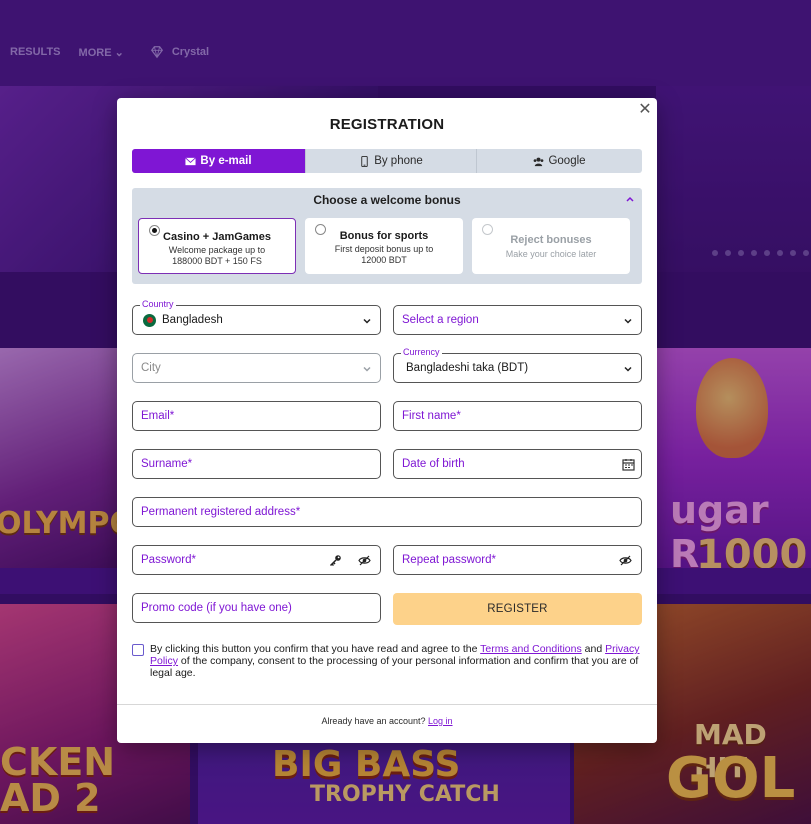 This screenshot has height=824, width=811. What do you see at coordinates (551, 240) in the screenshot?
I see `bonus-option-title: Reject bonuses` at bounding box center [551, 240].